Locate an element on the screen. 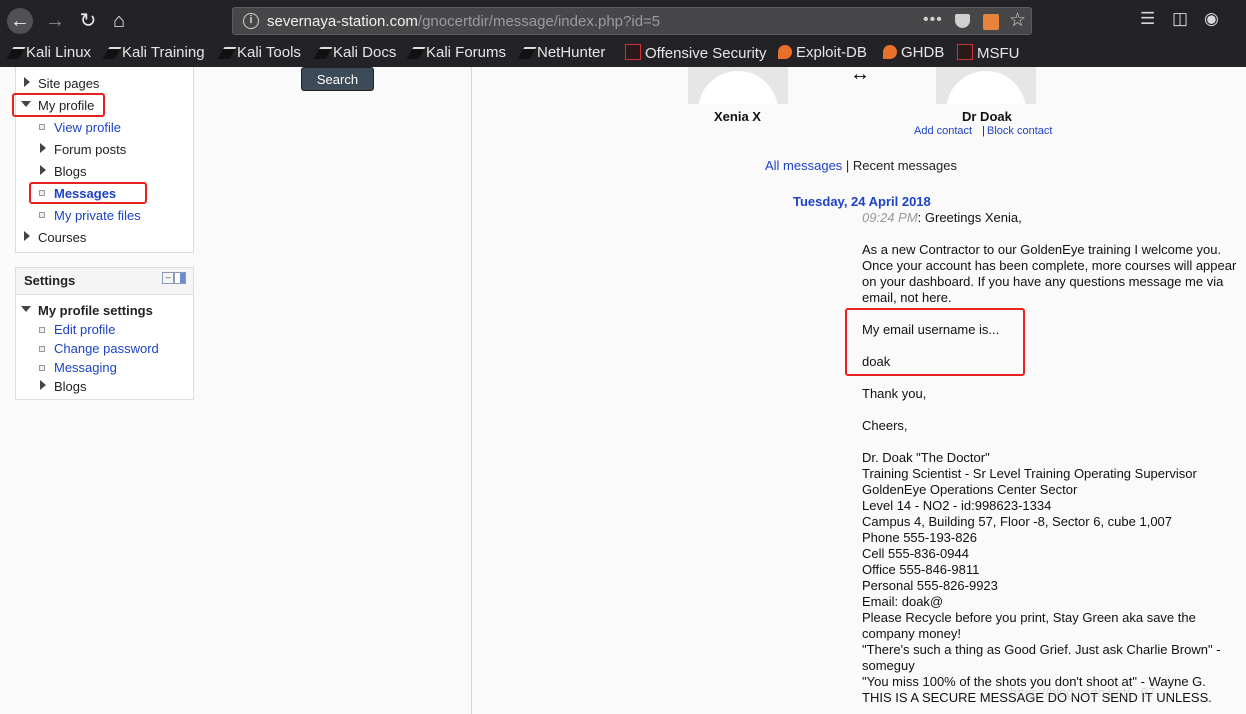 This screenshot has width=1246, height=714. rss-feed-icon is located at coordinates (991, 22).